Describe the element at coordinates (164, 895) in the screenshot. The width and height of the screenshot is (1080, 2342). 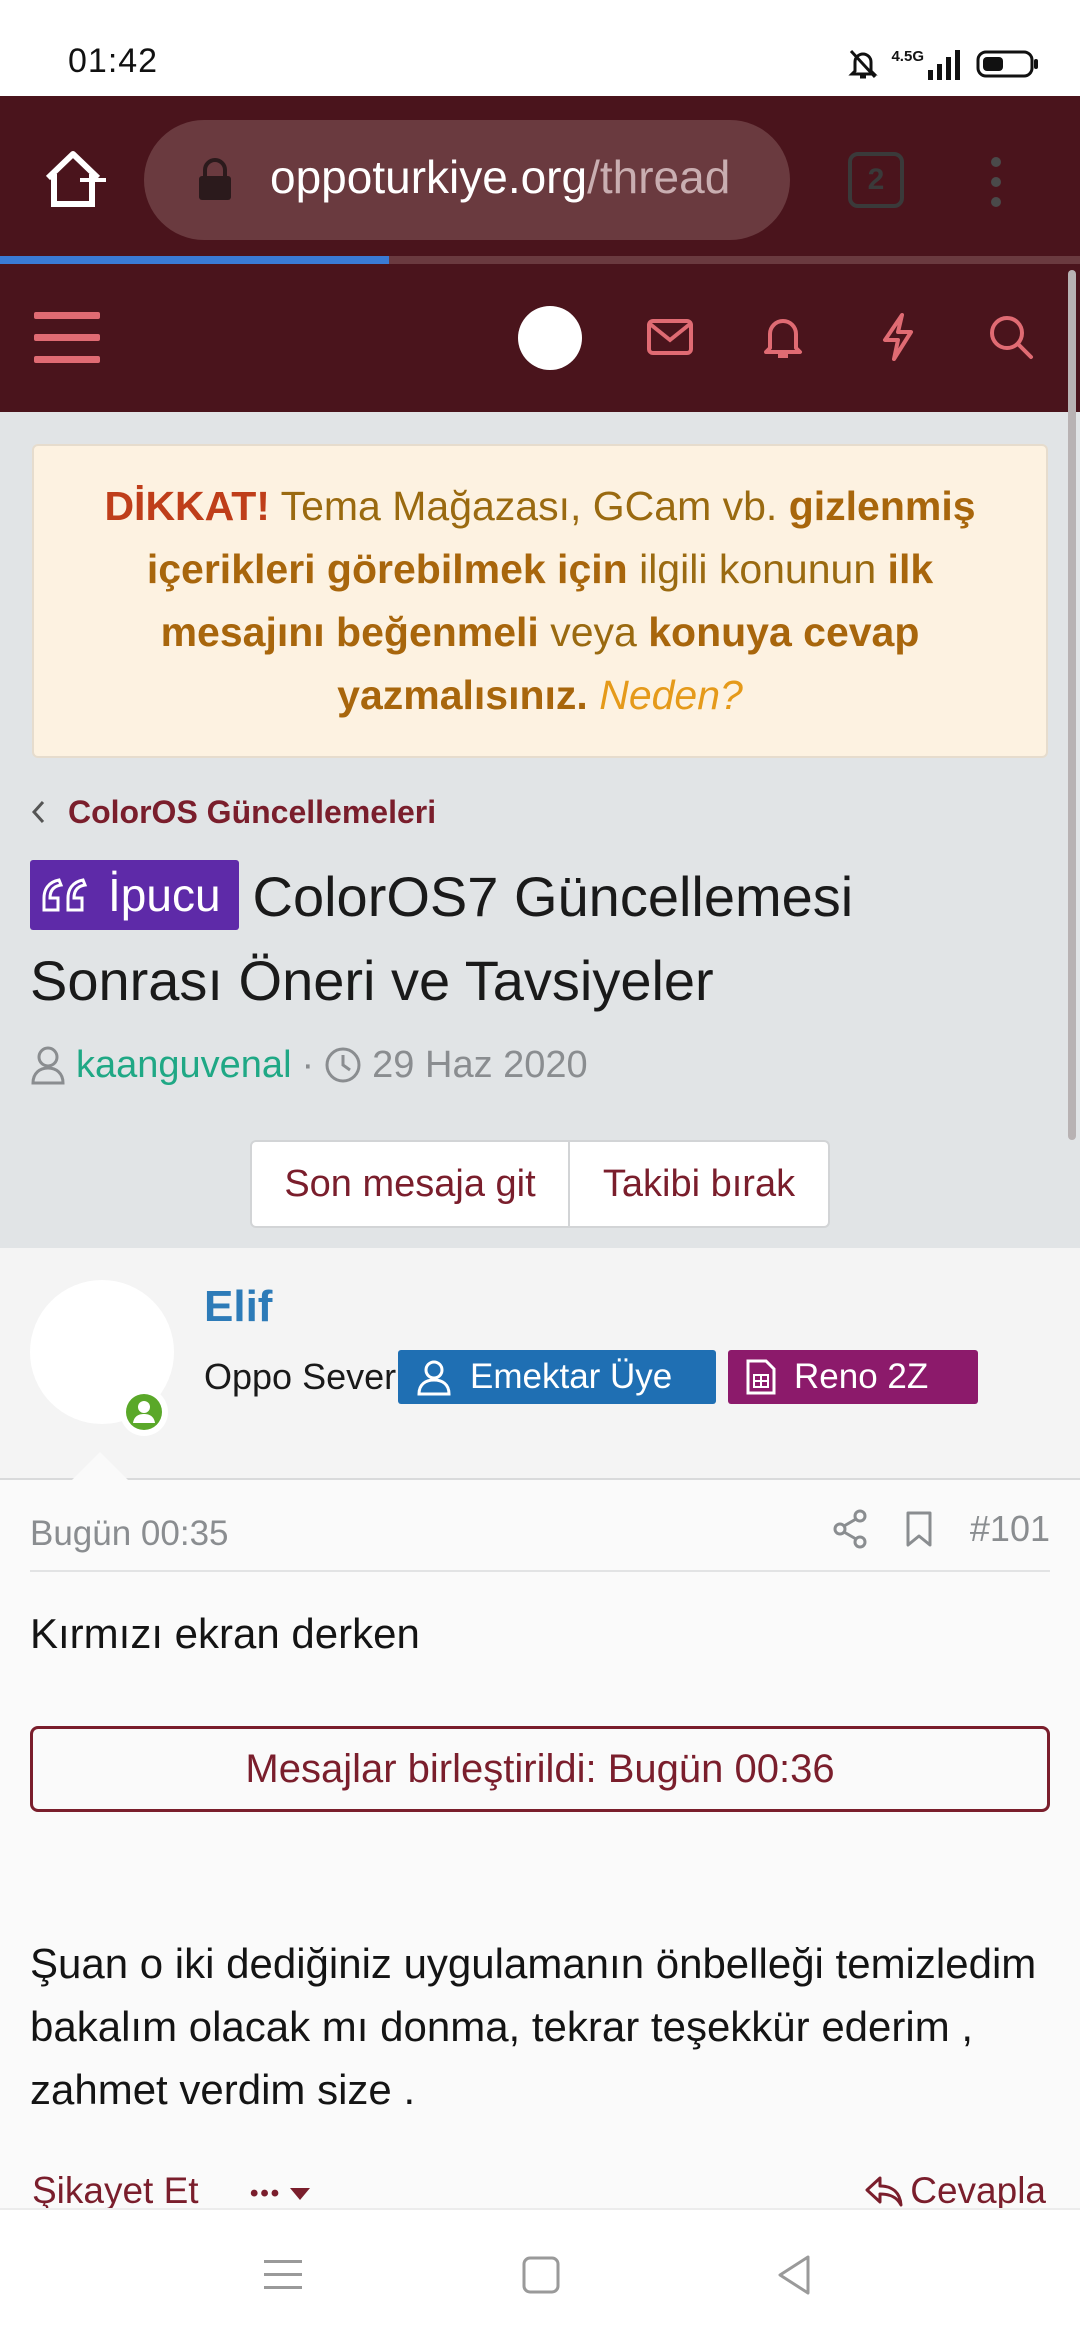
I see `prefix-label: İpucu` at that location.